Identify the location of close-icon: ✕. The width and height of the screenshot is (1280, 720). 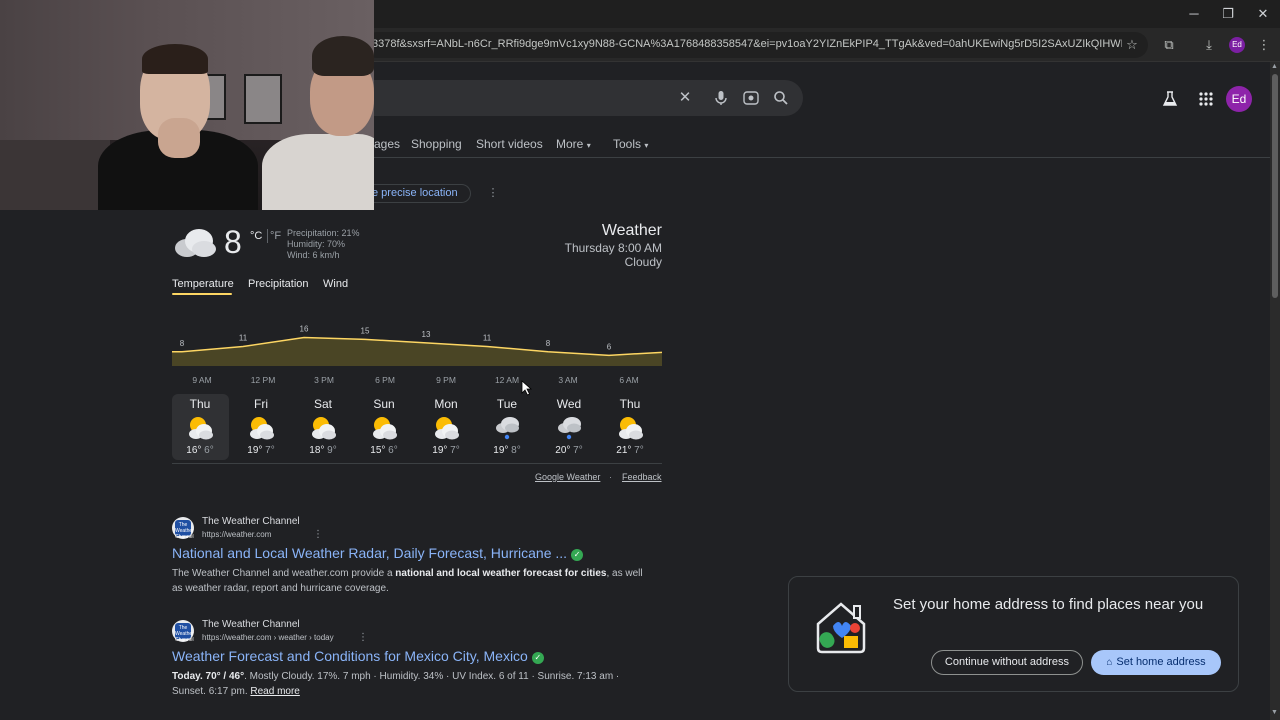
(1263, 14).